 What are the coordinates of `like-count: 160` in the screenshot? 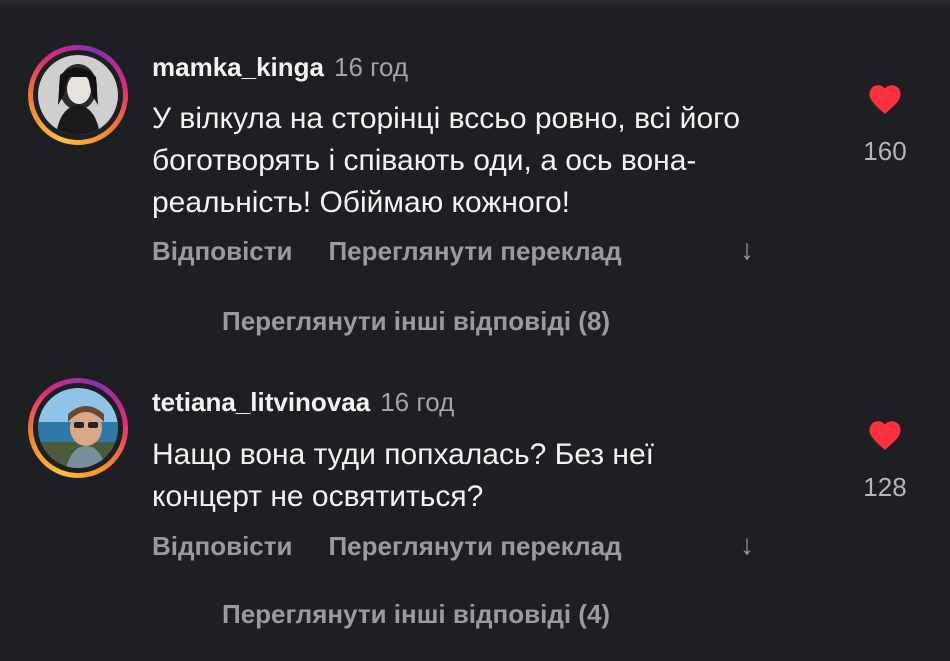 It's located at (885, 151).